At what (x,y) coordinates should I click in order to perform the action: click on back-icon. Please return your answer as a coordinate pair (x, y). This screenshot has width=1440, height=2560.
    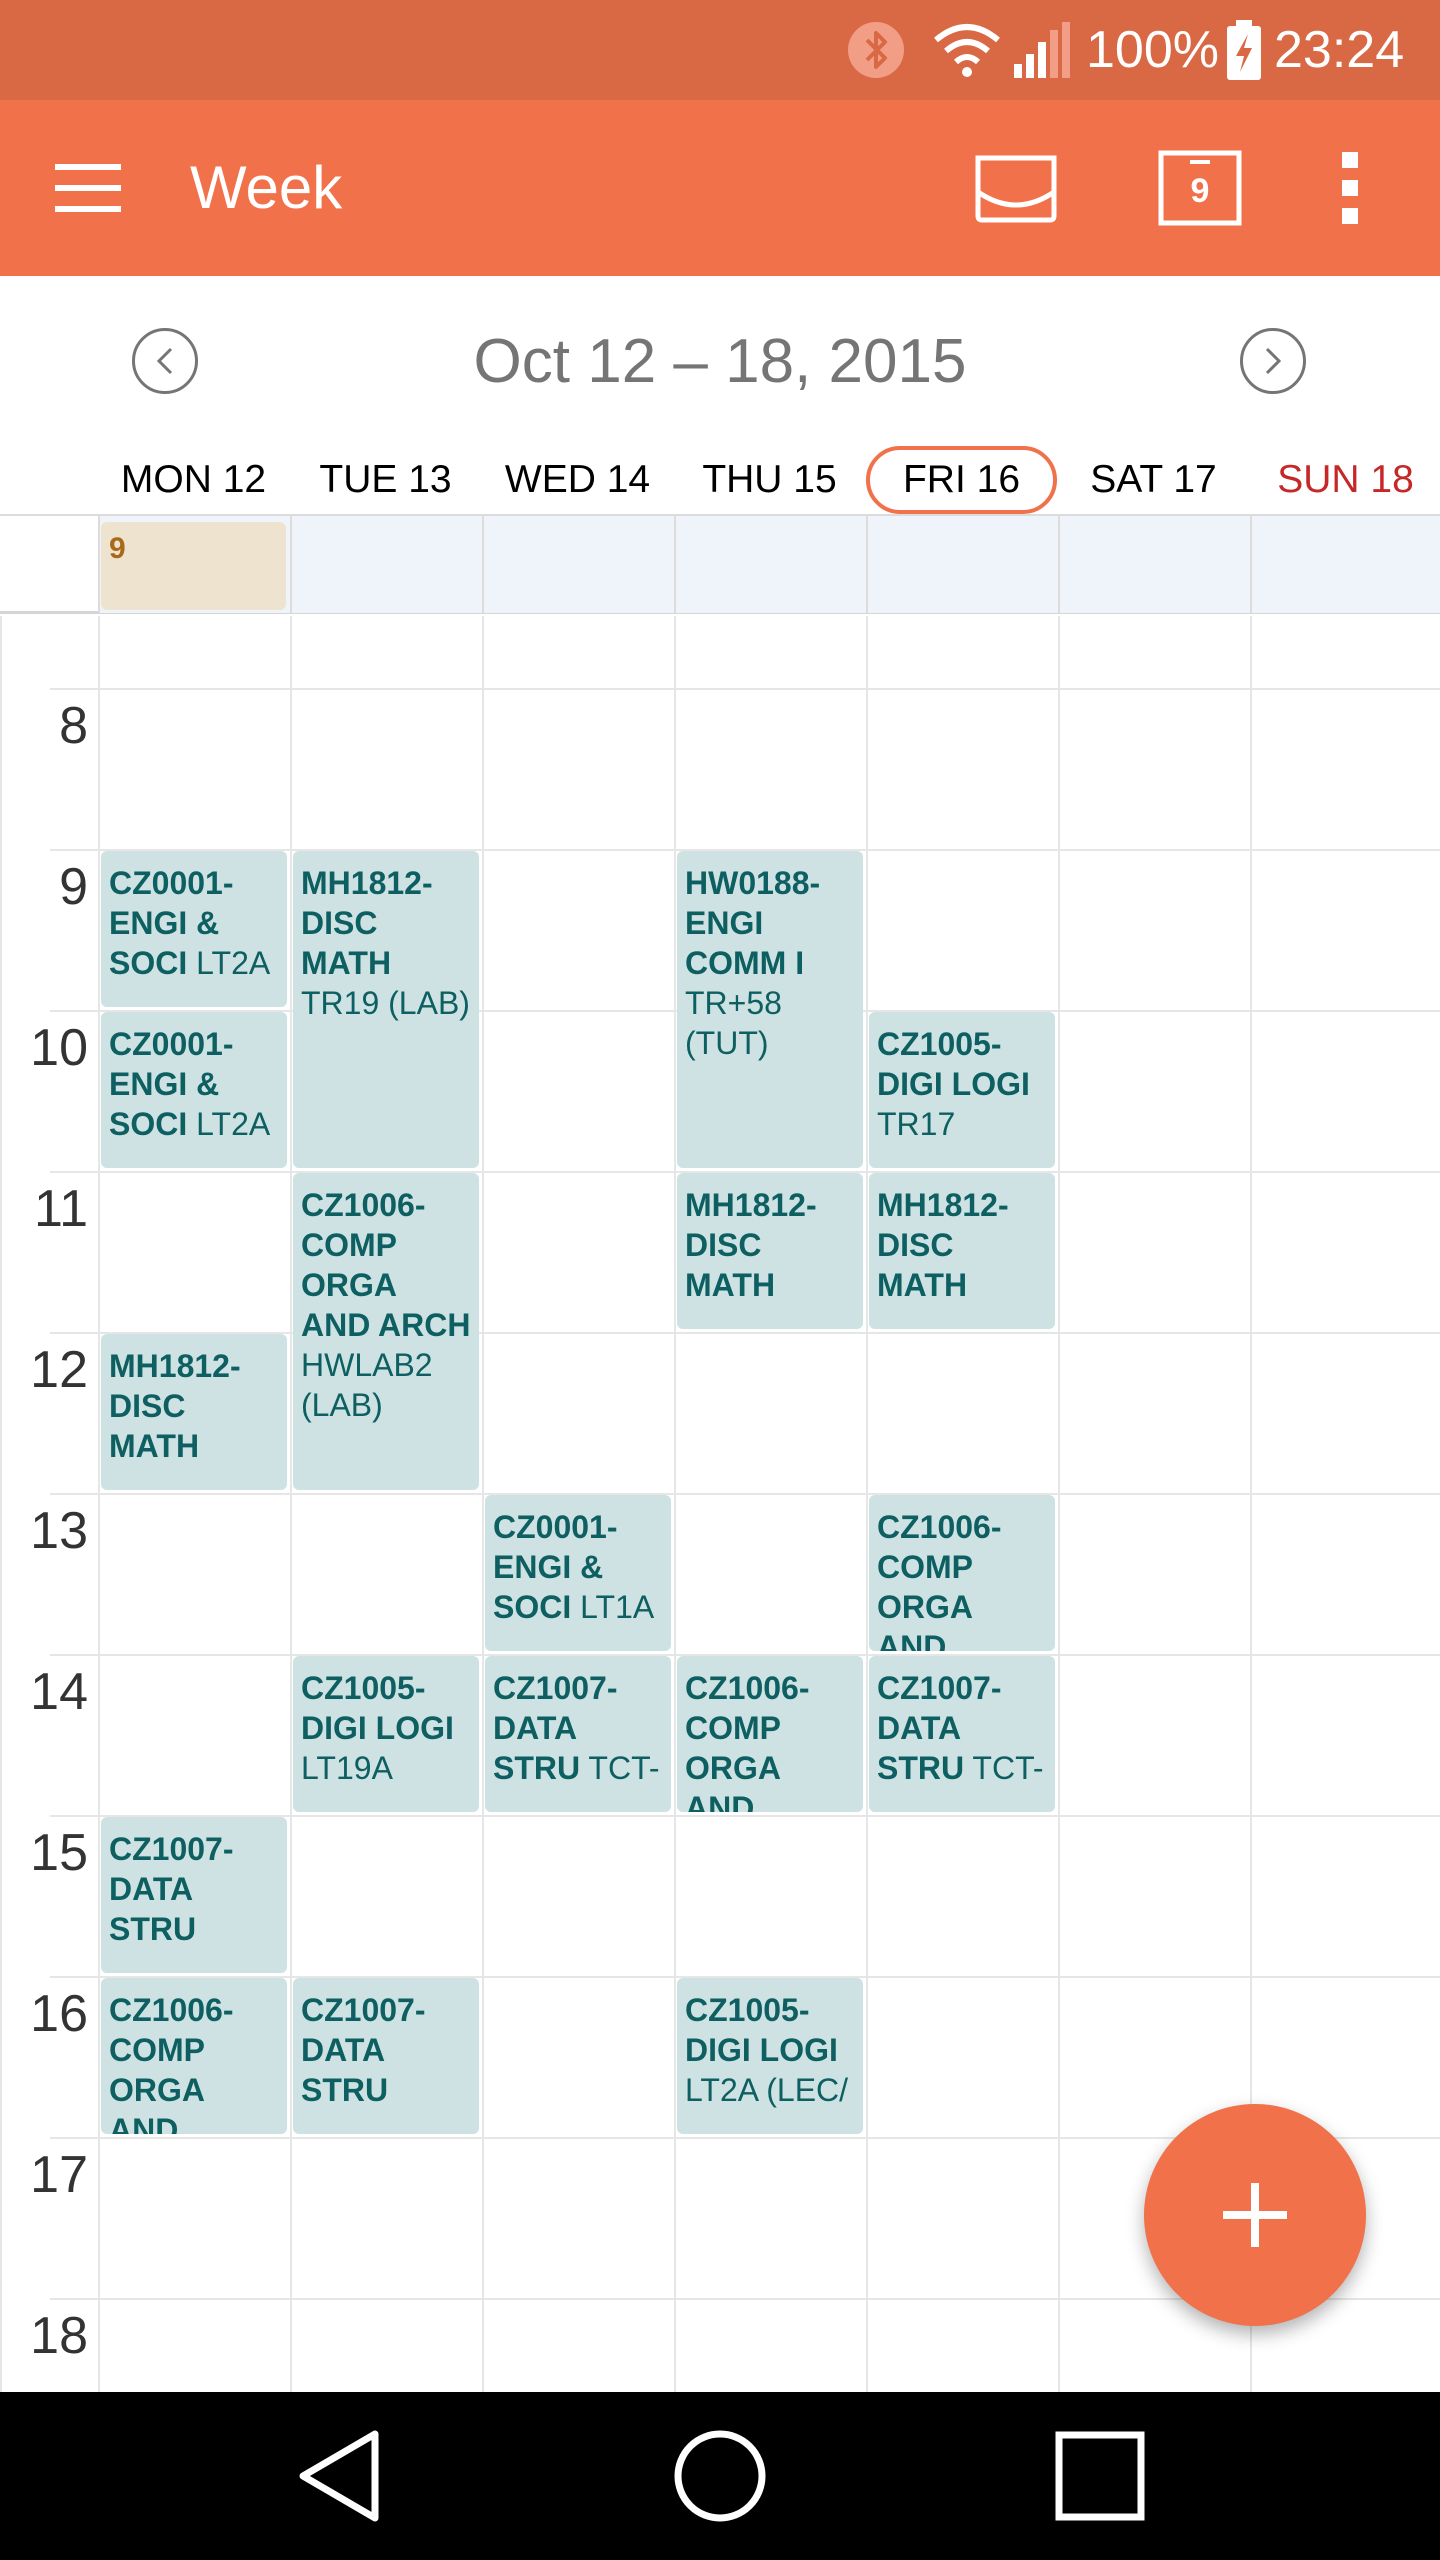
    Looking at the image, I should click on (340, 2476).